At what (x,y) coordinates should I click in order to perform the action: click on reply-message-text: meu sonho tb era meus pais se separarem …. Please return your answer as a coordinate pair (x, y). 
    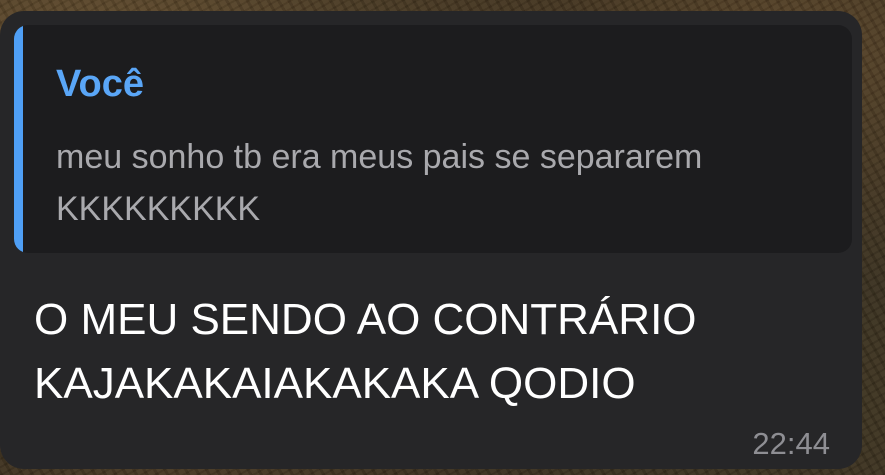
    Looking at the image, I should click on (379, 183).